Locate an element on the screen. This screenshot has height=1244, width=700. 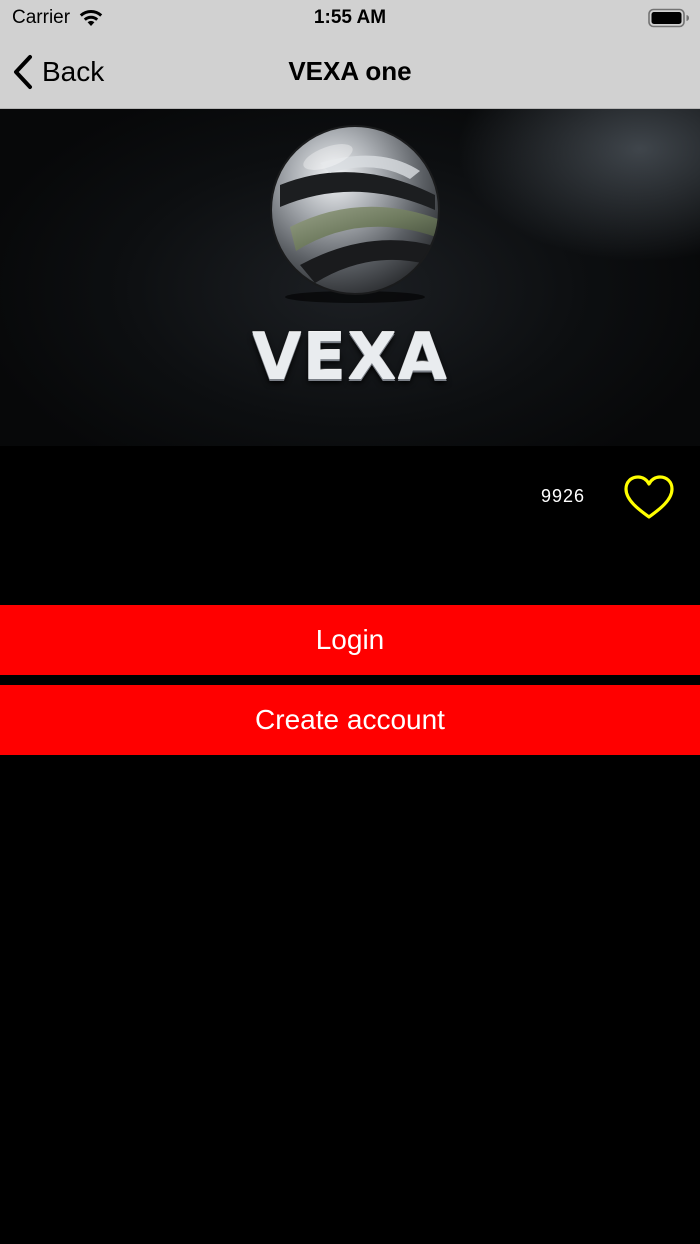
create-account-button: Create account is located at coordinates (350, 720).